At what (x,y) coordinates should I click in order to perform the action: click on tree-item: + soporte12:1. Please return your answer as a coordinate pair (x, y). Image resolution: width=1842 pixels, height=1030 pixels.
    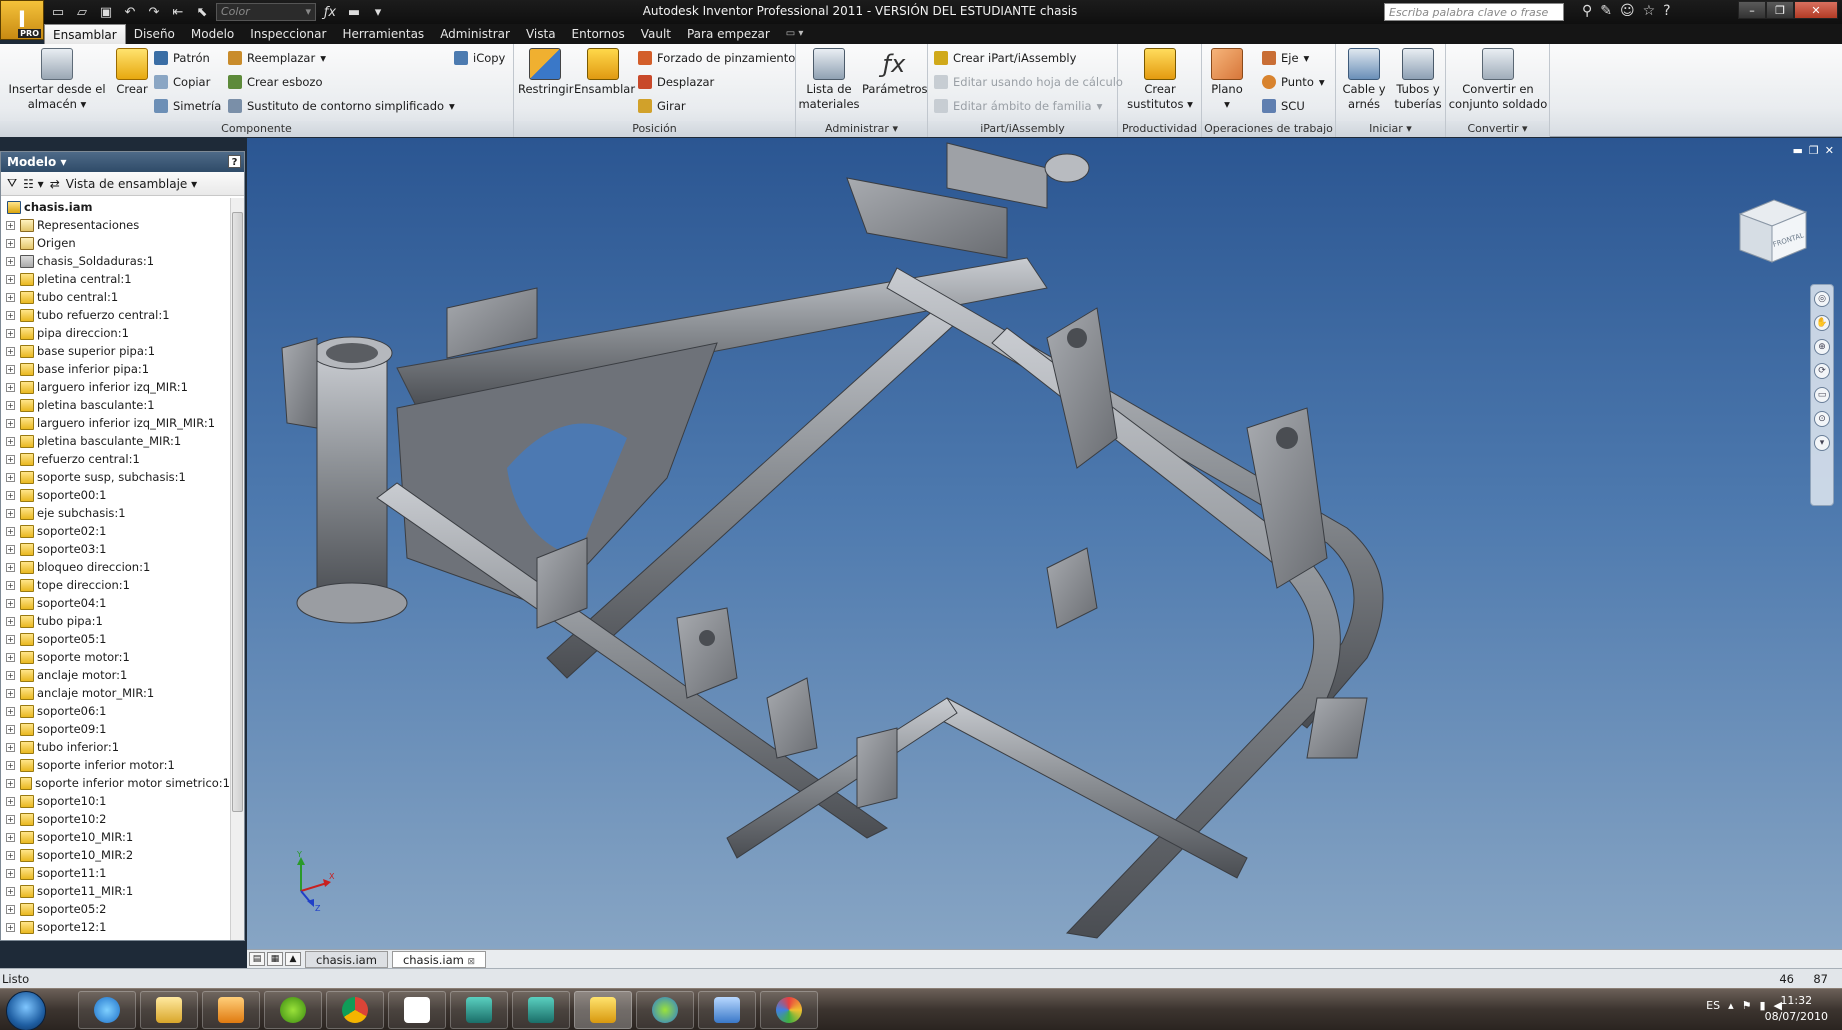
    Looking at the image, I should click on (115, 927).